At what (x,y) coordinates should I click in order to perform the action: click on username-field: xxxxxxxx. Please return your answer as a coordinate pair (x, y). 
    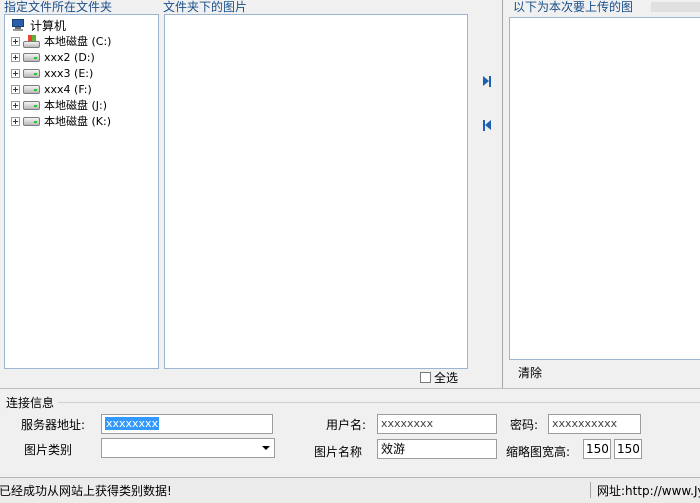
    Looking at the image, I should click on (437, 424).